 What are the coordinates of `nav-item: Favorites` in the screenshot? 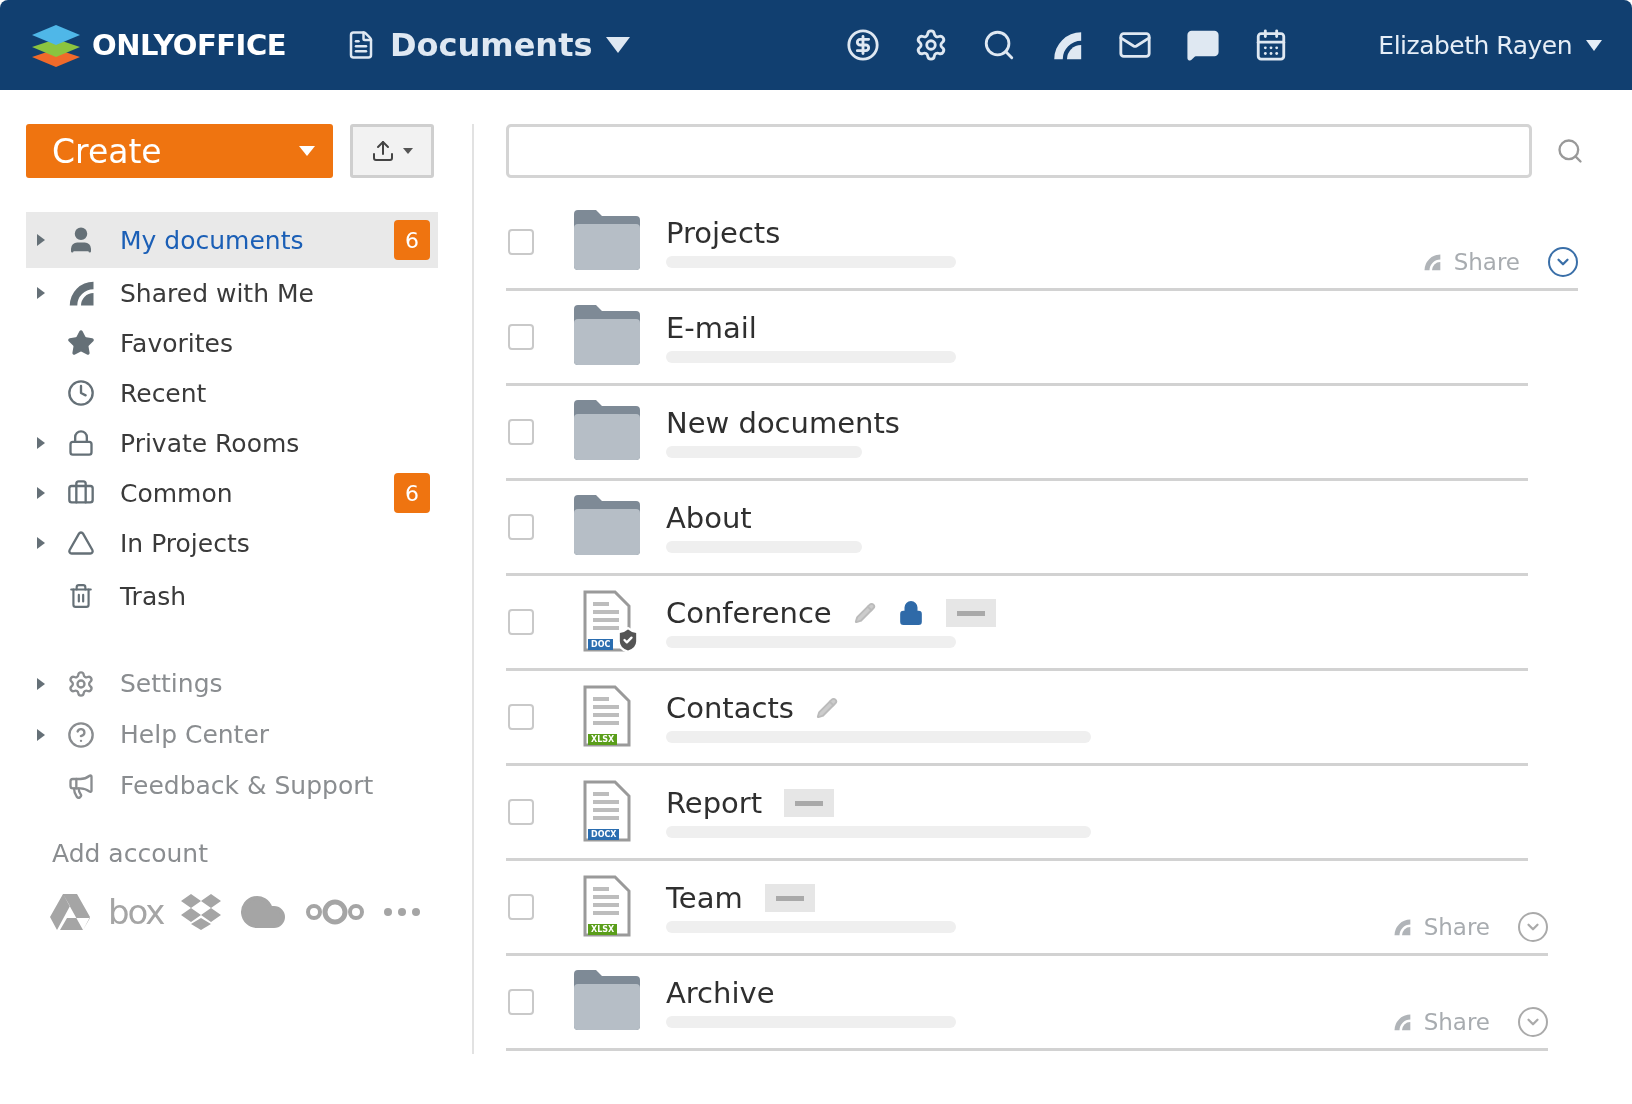 It's located at (232, 343).